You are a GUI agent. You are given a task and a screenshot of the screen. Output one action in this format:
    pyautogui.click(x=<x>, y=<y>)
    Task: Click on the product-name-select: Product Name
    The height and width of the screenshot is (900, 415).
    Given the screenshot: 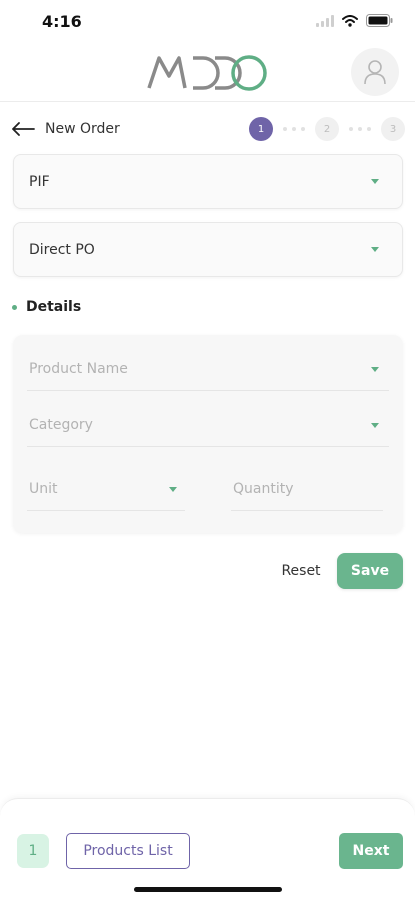 What is the action you would take?
    pyautogui.click(x=208, y=371)
    